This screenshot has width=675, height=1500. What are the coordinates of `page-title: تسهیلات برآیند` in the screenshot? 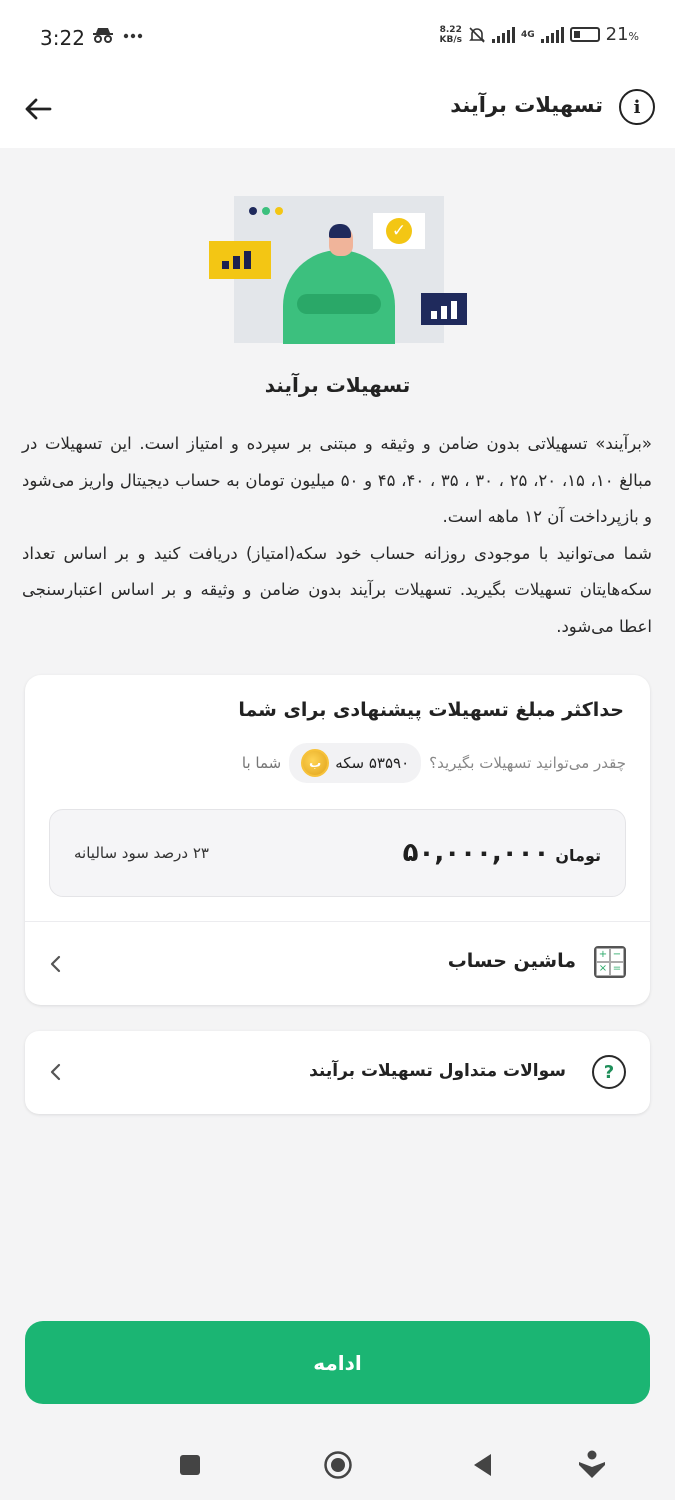 It's located at (526, 105).